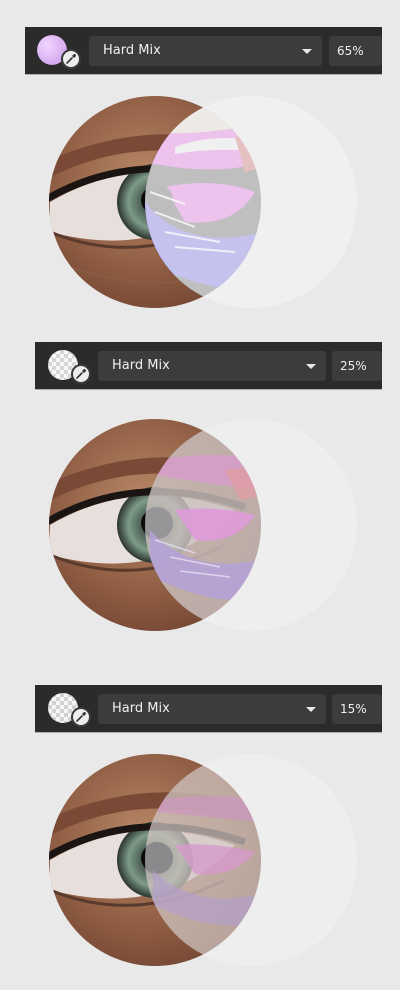 This screenshot has height=990, width=400. I want to click on opacity-field: 65%, so click(355, 51).